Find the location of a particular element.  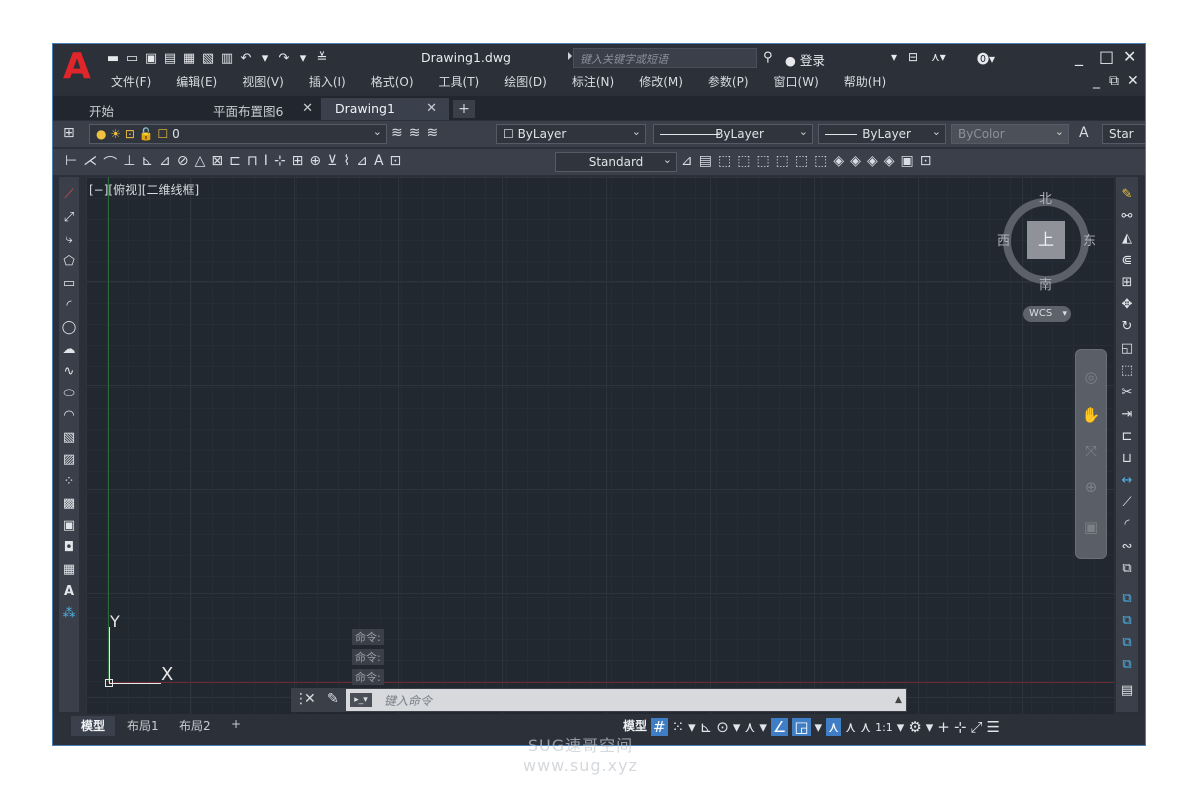

lineweight-select: ByLayer ⌄ is located at coordinates (882, 134).